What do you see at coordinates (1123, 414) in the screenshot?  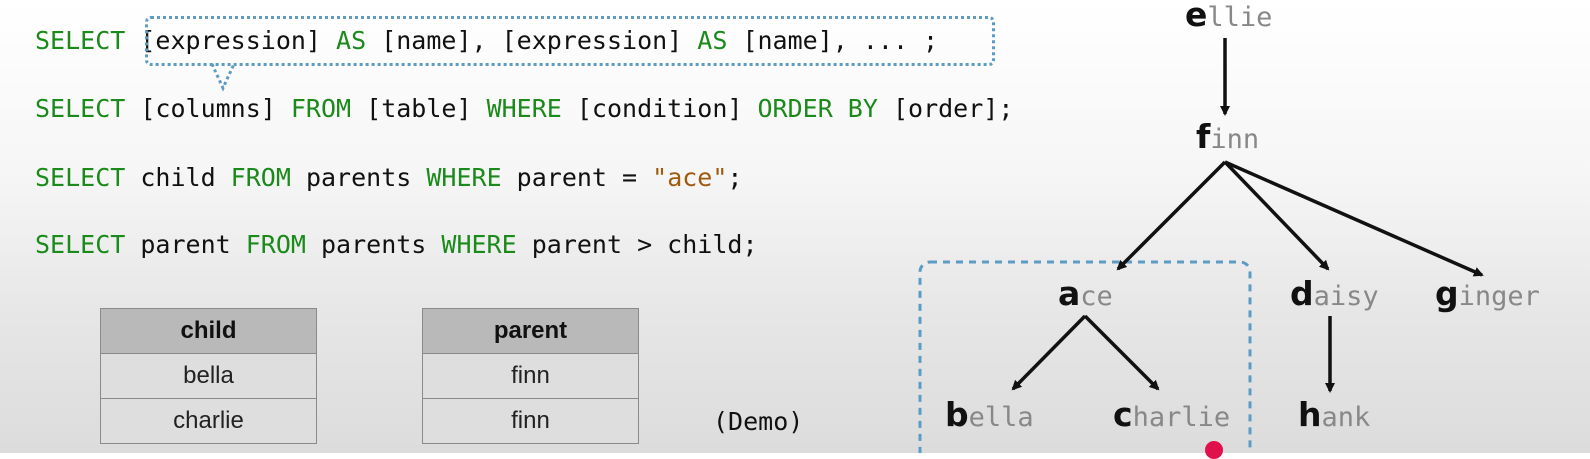 I see `node-initial: c` at bounding box center [1123, 414].